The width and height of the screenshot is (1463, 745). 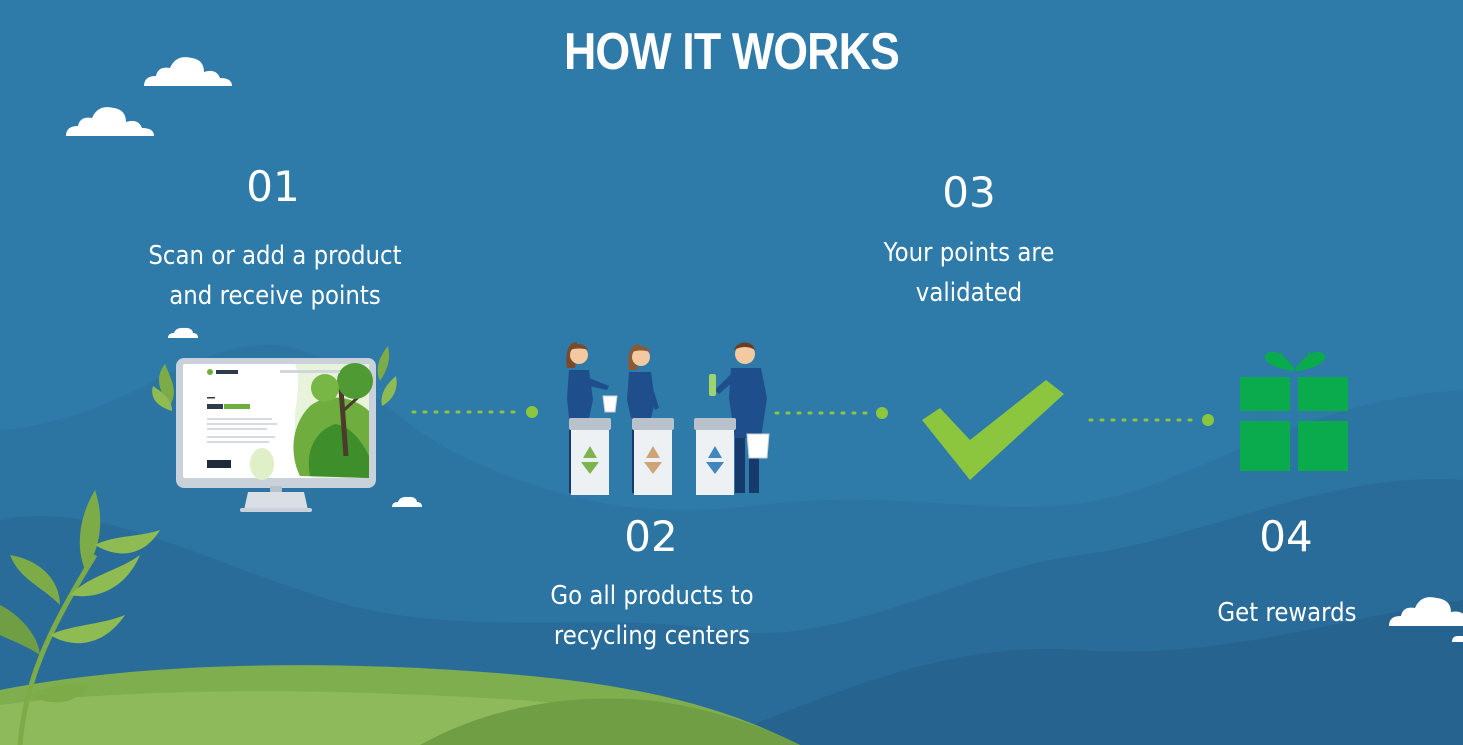 I want to click on step-1-line-1: Scan or add a product, so click(x=275, y=256).